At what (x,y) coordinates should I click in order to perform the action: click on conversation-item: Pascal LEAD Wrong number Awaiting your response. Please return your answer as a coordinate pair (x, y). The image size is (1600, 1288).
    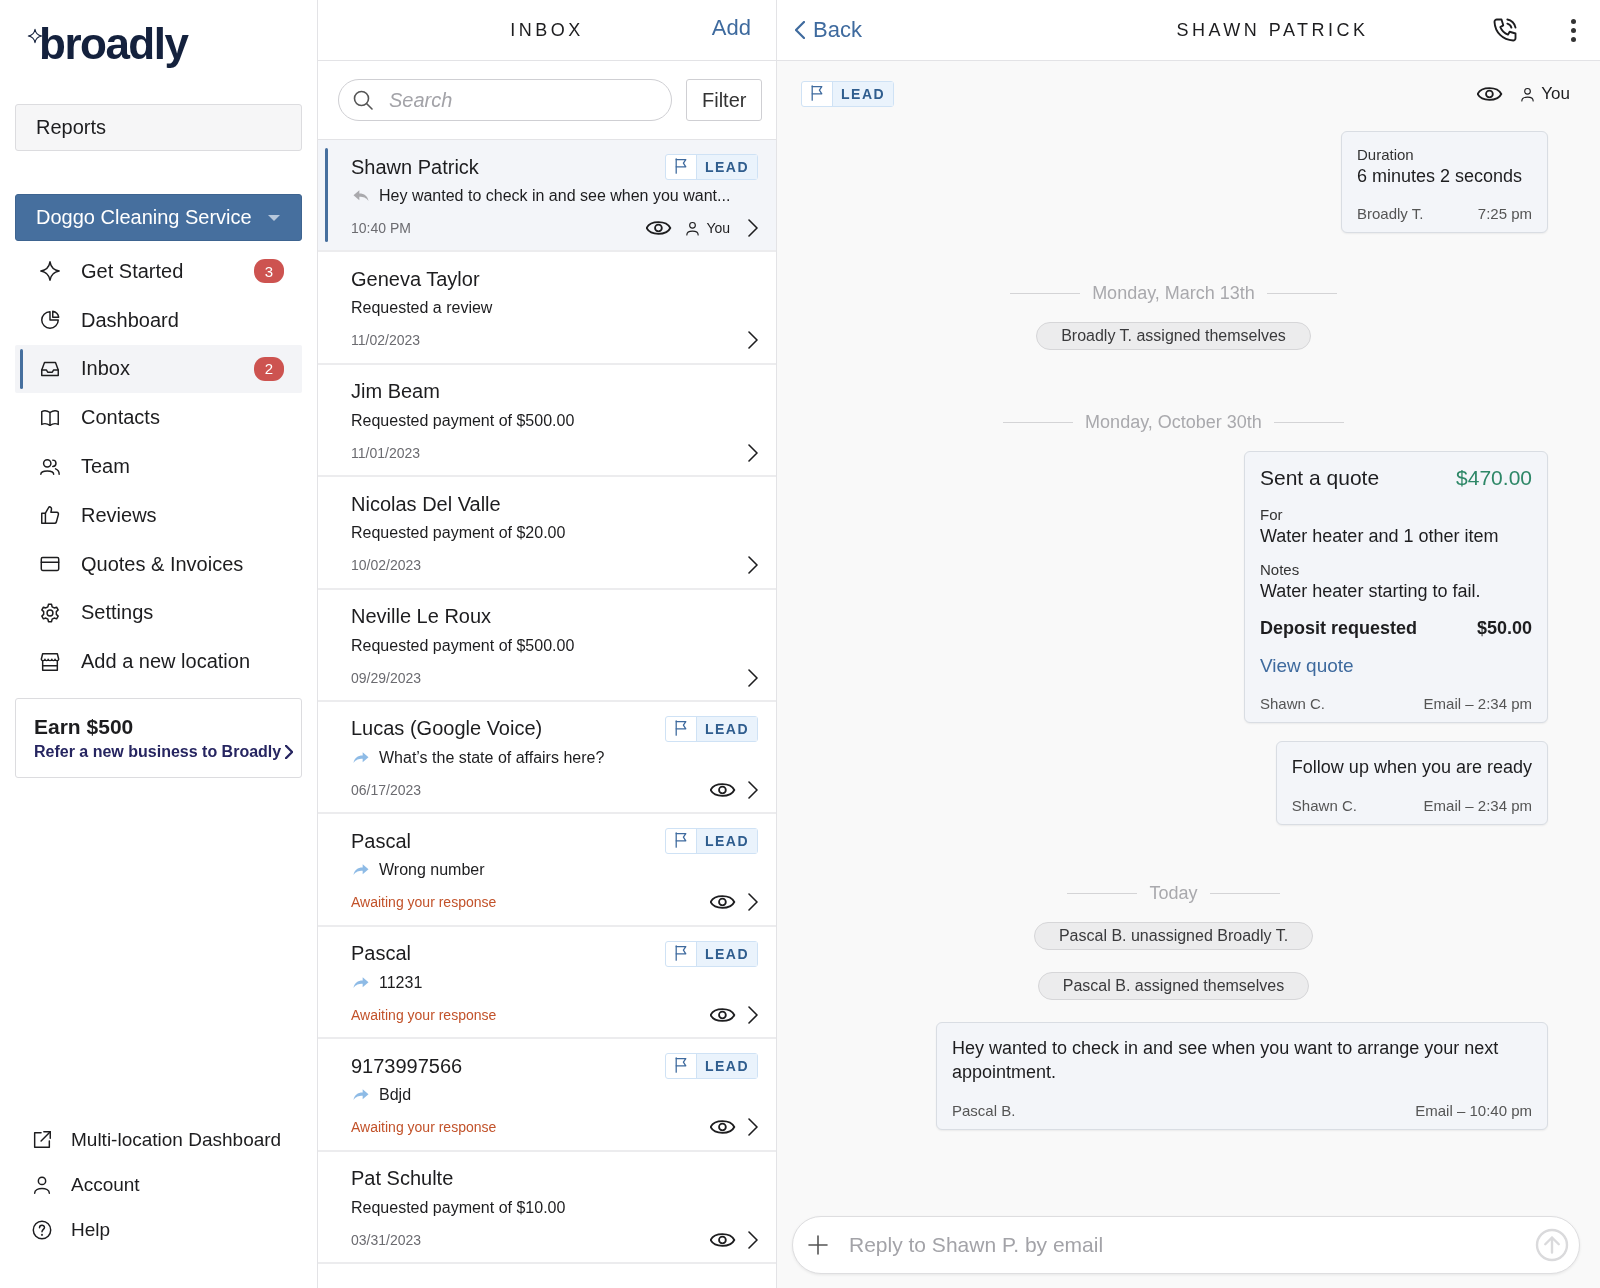
    Looking at the image, I should click on (547, 870).